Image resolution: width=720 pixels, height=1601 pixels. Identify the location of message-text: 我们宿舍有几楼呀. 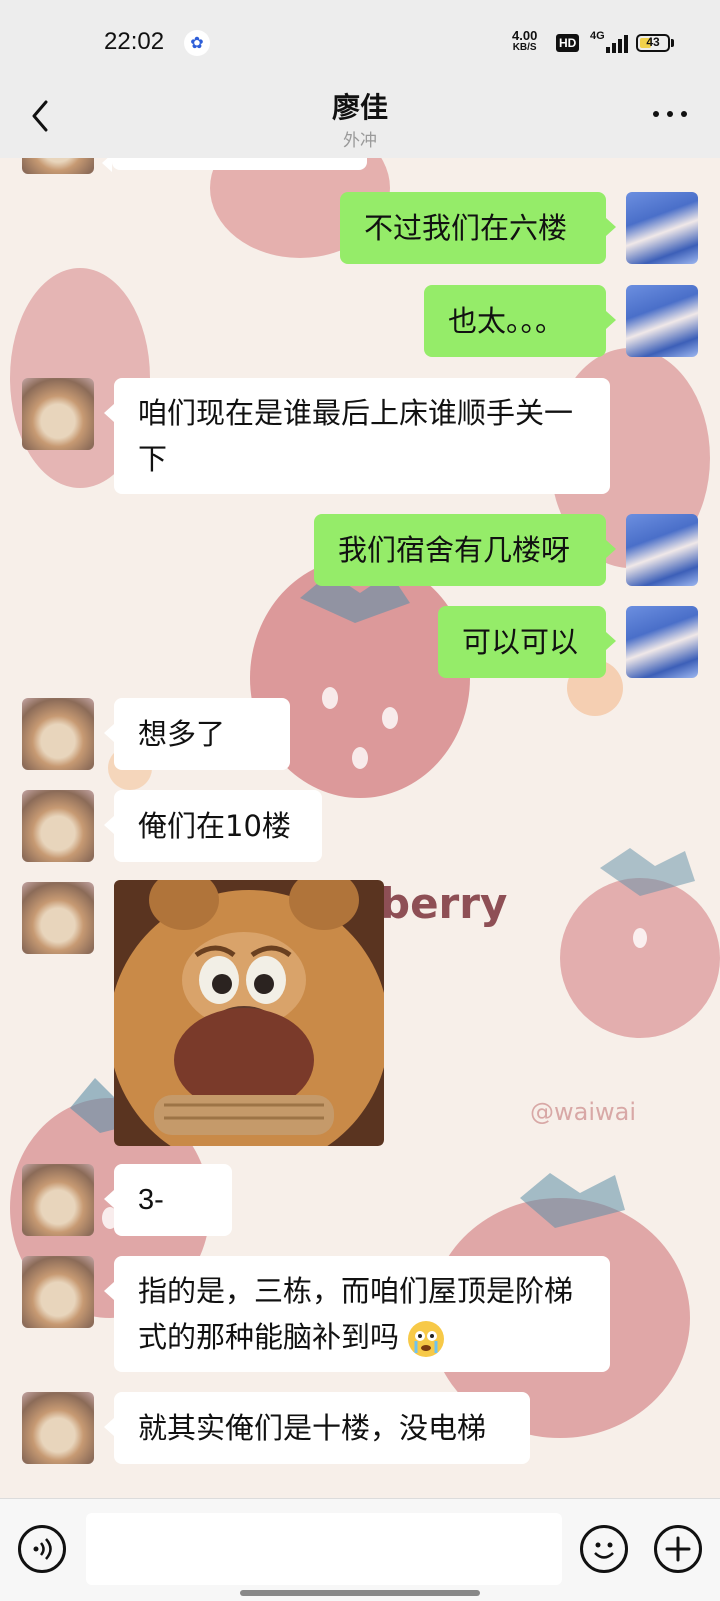
(454, 550).